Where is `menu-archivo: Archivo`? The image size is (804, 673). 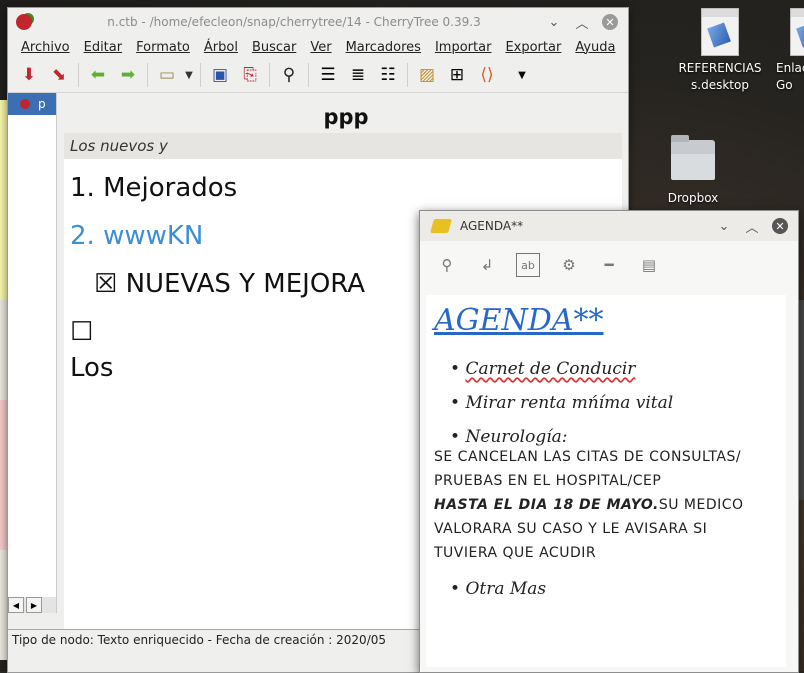 menu-archivo: Archivo is located at coordinates (45, 47).